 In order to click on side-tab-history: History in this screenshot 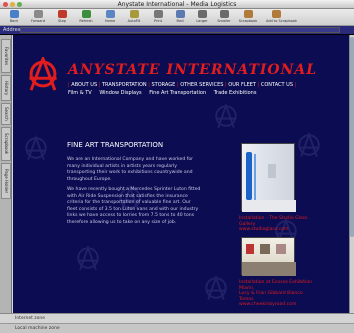, I will do `click(6, 88)`.